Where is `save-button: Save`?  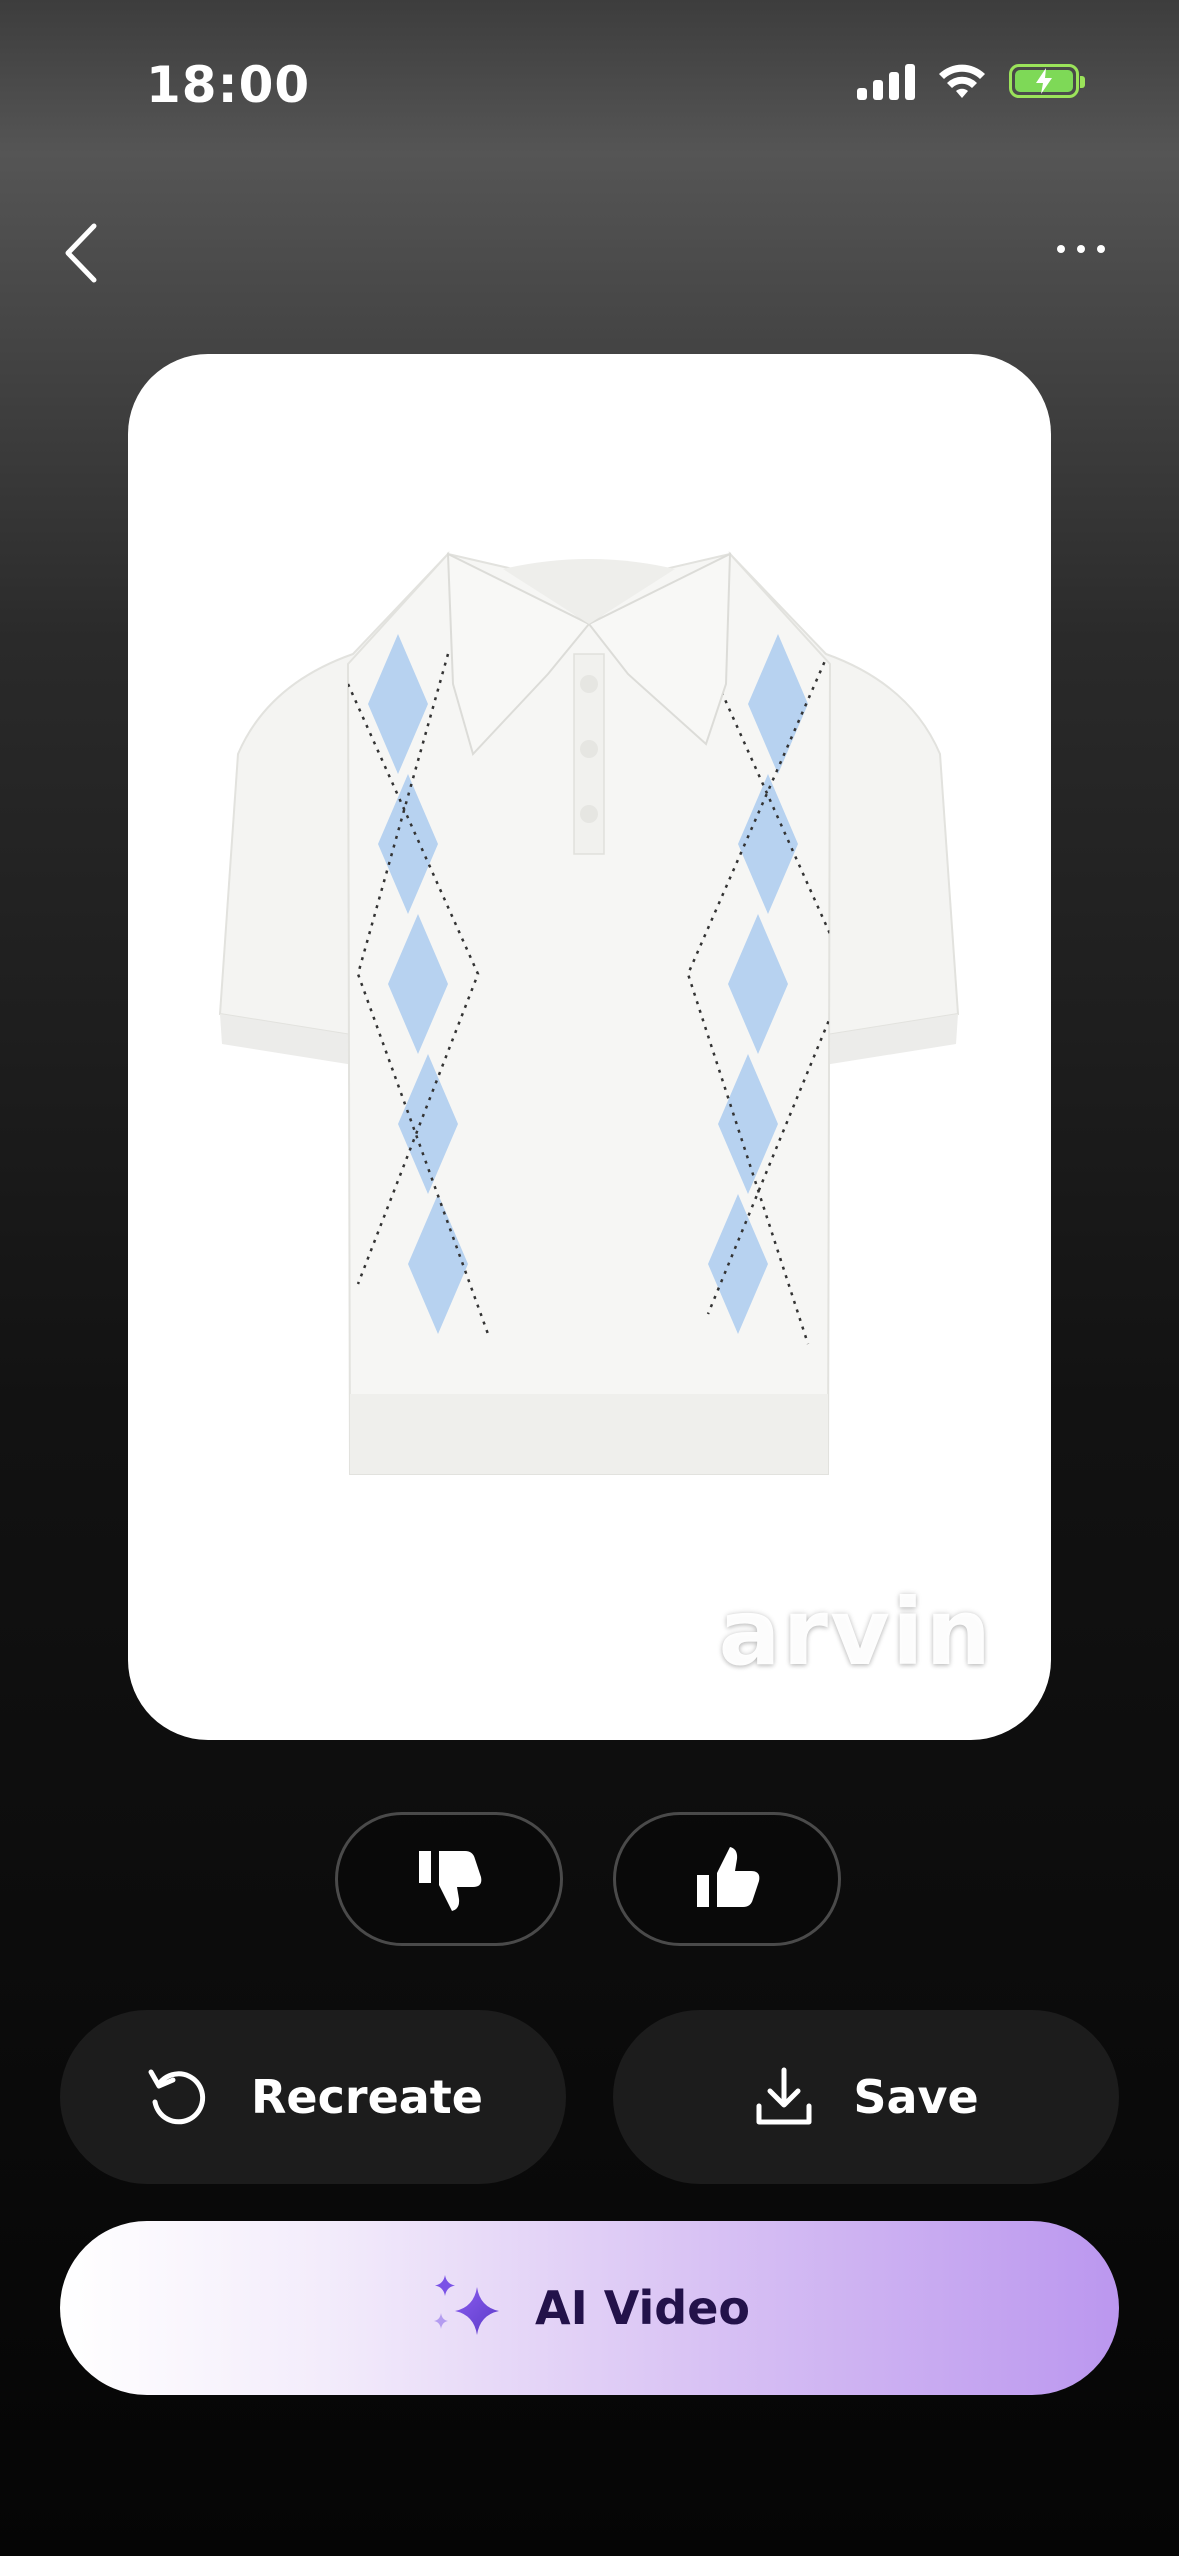
save-button: Save is located at coordinates (866, 2097).